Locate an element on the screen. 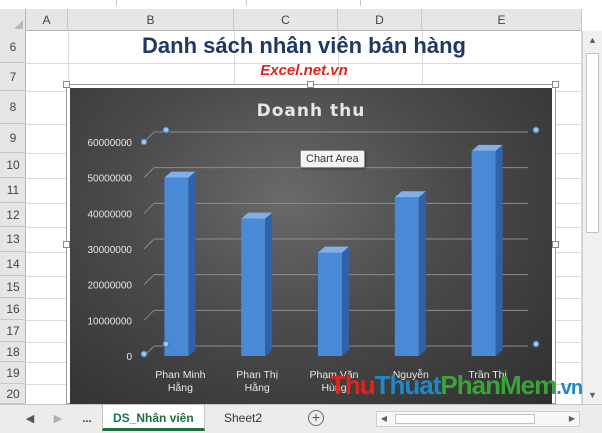 This screenshot has height=433, width=602. horizontal-scroll-thumb is located at coordinates (465, 419).